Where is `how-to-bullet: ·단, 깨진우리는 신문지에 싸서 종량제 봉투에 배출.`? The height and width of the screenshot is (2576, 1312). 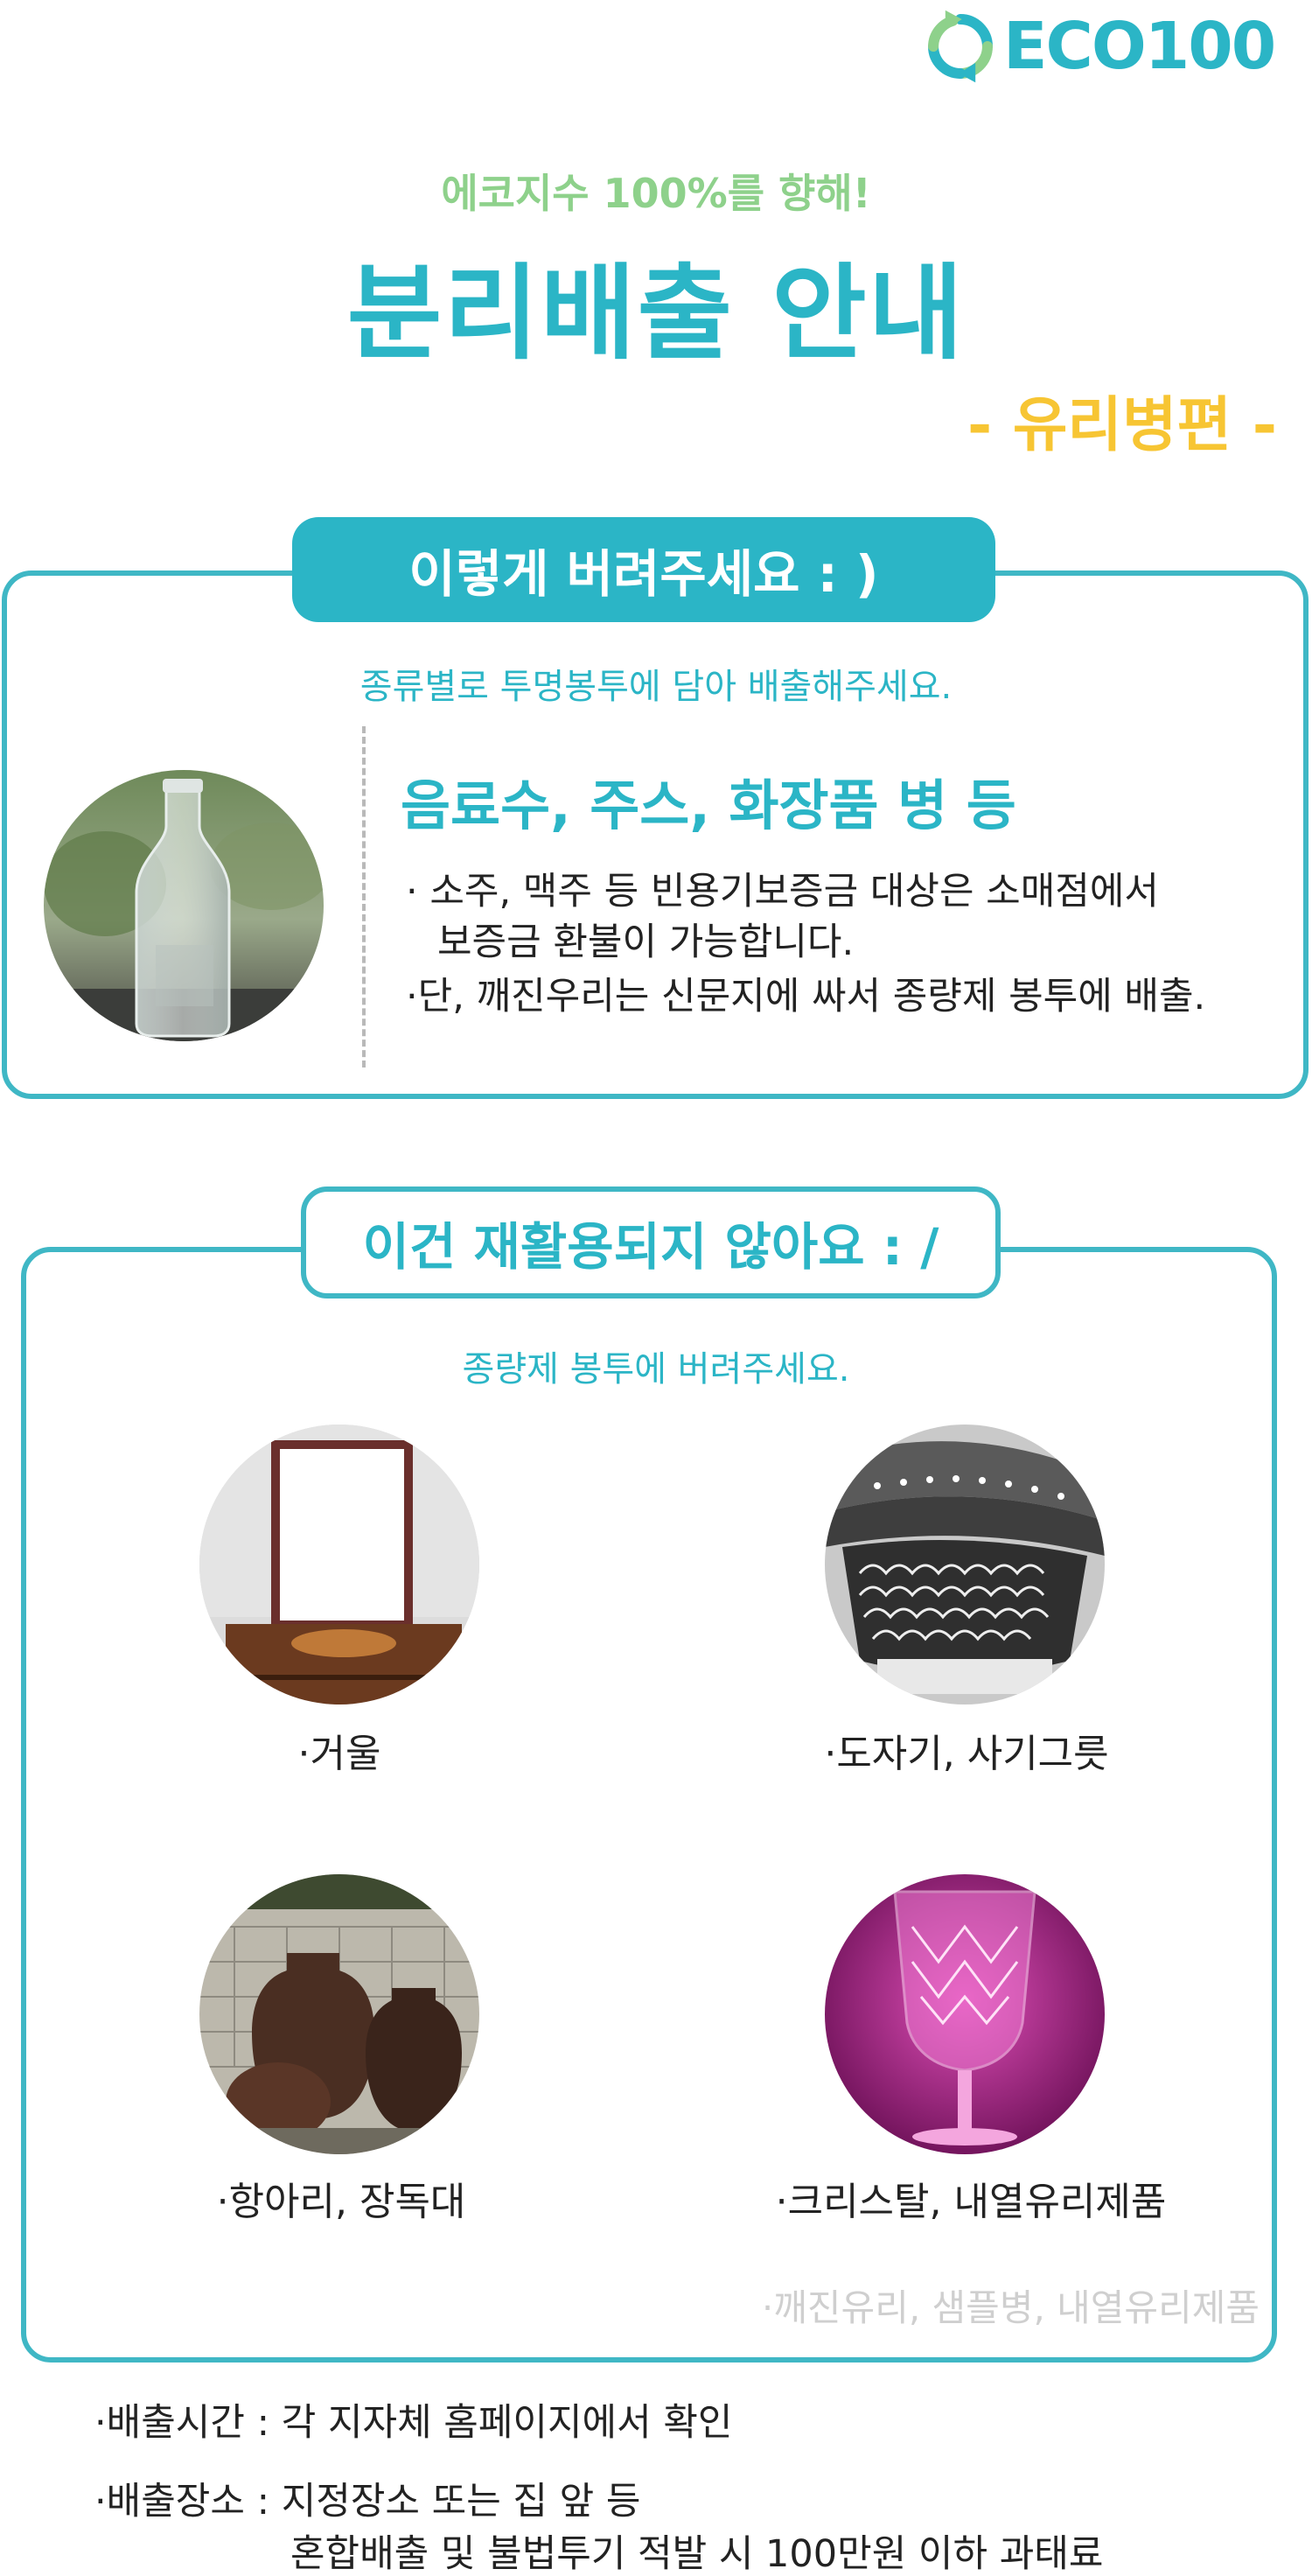
how-to-bullet: ·단, 깨진우리는 신문지에 싸서 종량제 봉투에 배출. is located at coordinates (806, 996).